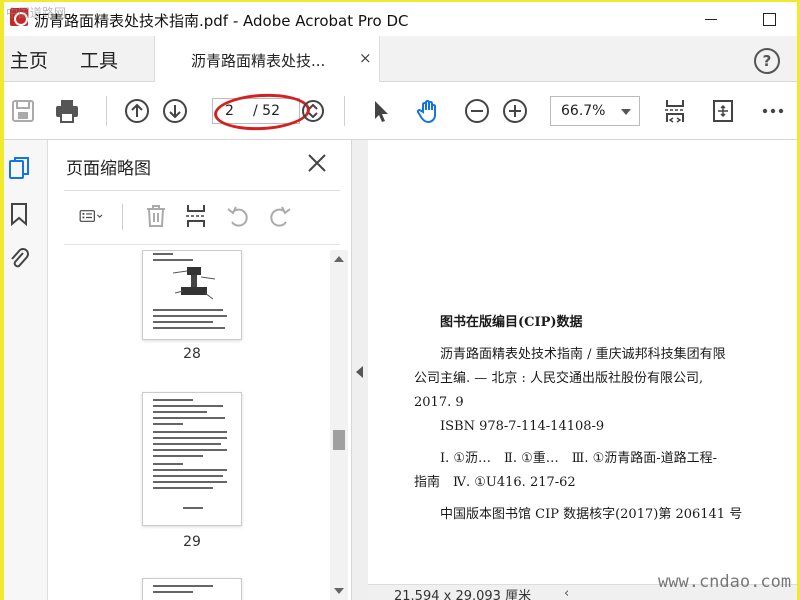 The width and height of the screenshot is (800, 600). I want to click on zoom-out-icon, so click(477, 111).